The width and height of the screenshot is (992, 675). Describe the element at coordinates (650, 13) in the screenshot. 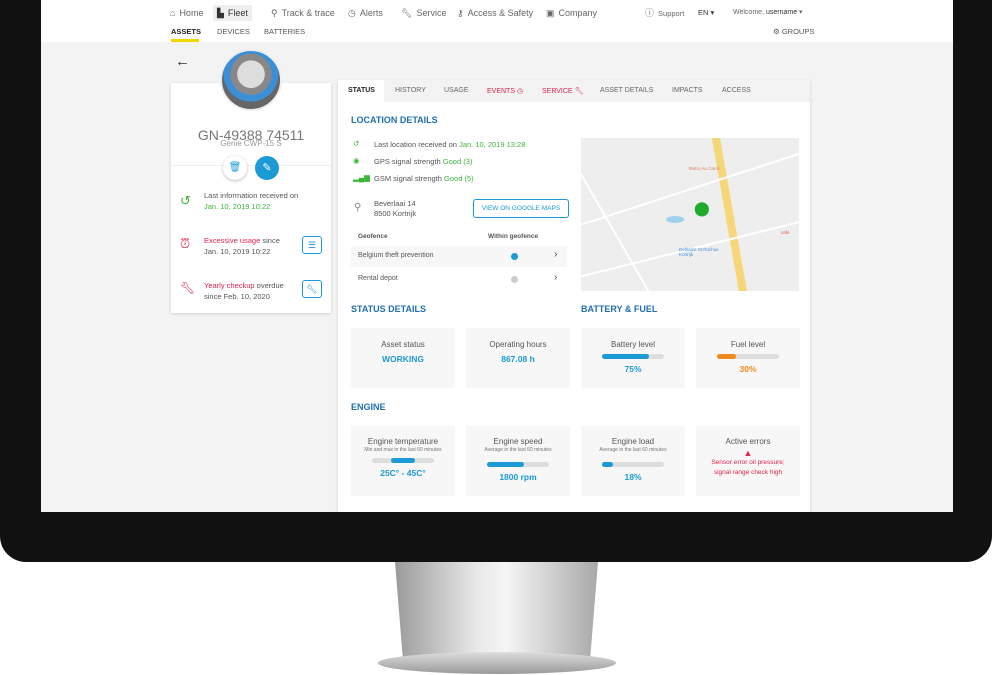

I see `help-icon: ⓘ` at that location.